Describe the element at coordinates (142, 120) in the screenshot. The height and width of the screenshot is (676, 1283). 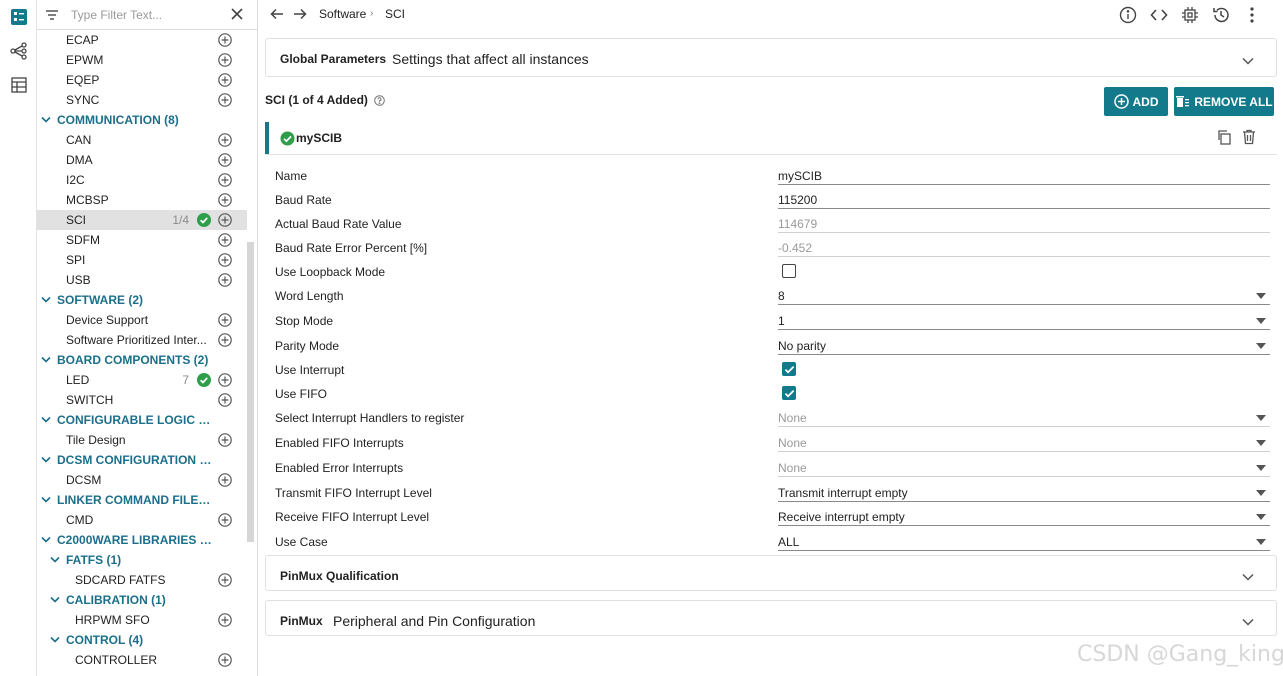
I see `tree-category: COMMUNICATION (8)` at that location.